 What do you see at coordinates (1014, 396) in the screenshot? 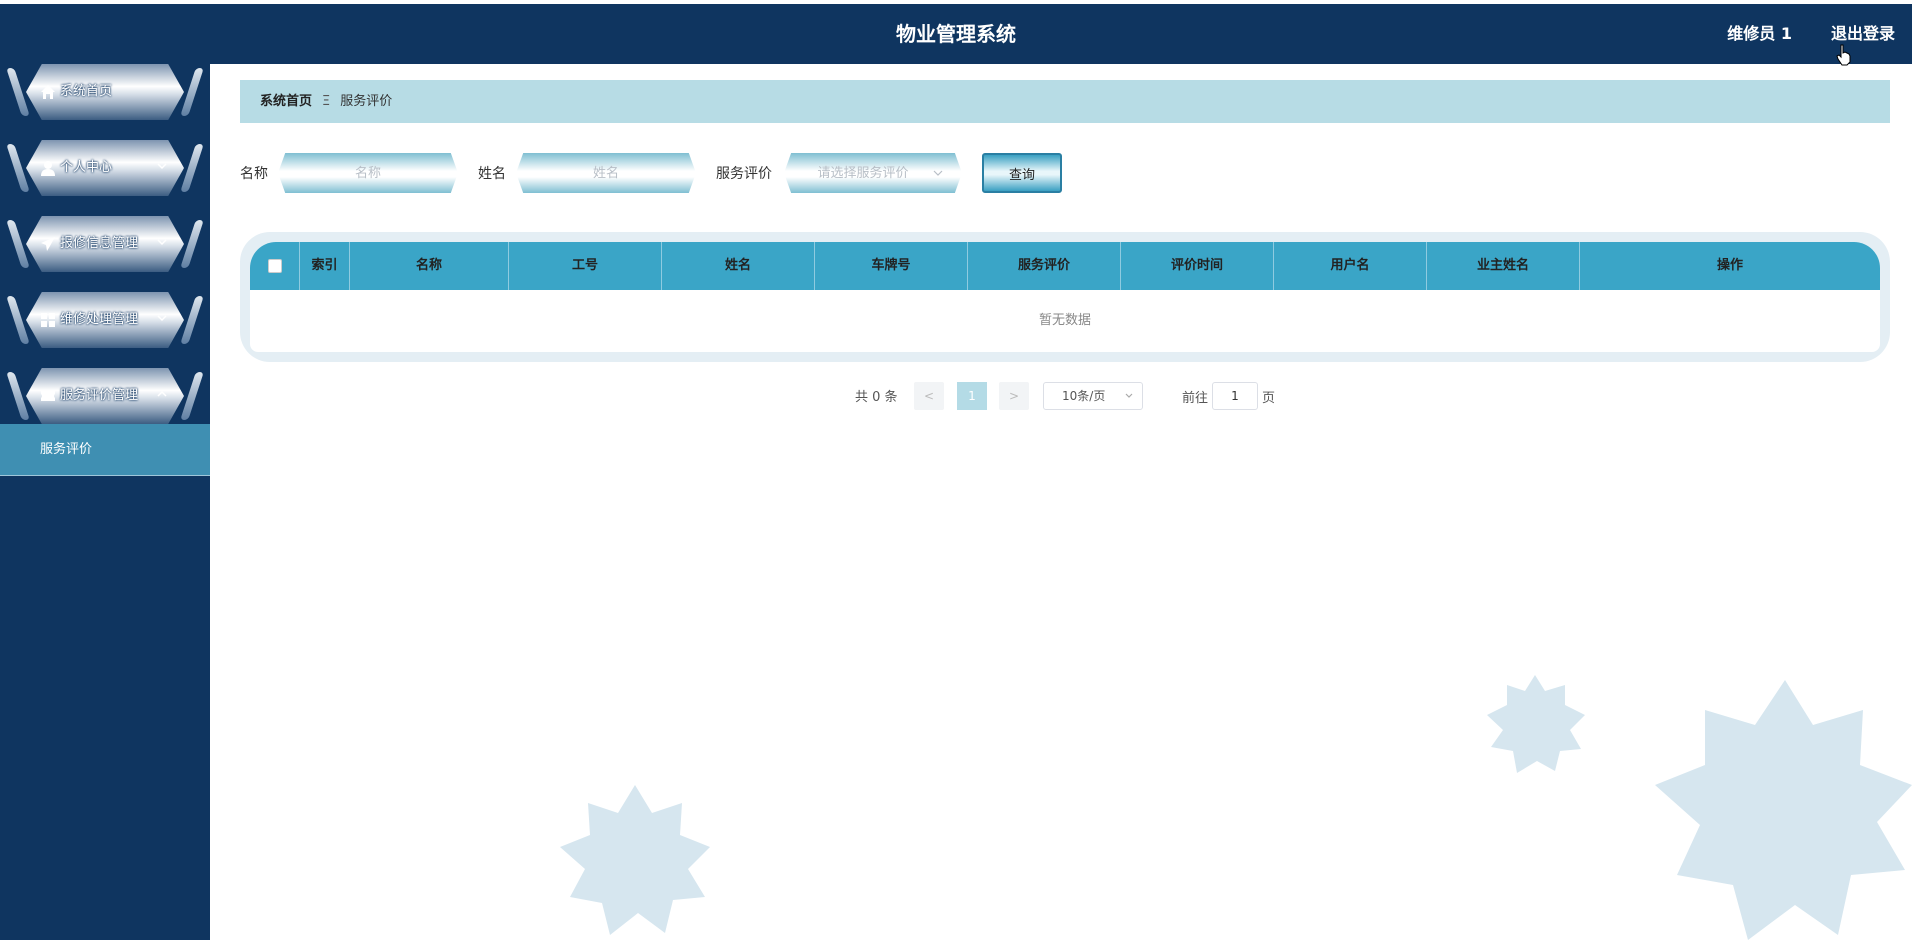
I see `pager-next-button: >` at bounding box center [1014, 396].